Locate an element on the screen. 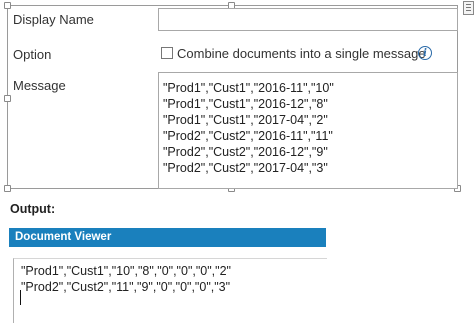 This screenshot has height=324, width=474. output-heading: Output: is located at coordinates (33, 209).